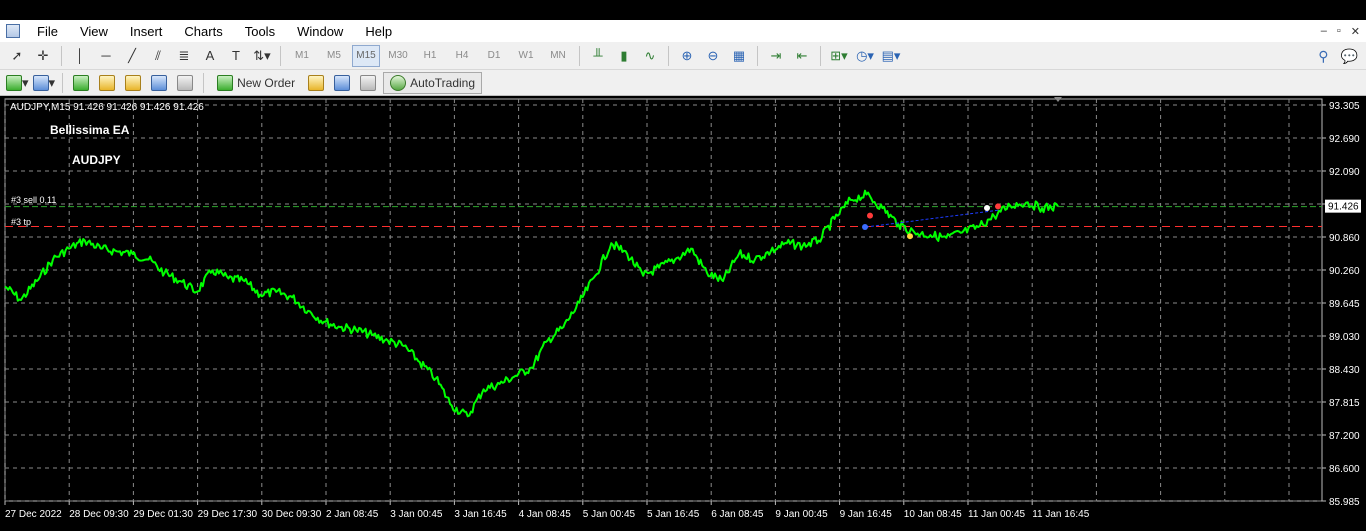 The height and width of the screenshot is (531, 1366). Describe the element at coordinates (1355, 31) in the screenshot. I see `close-button: ✕` at that location.